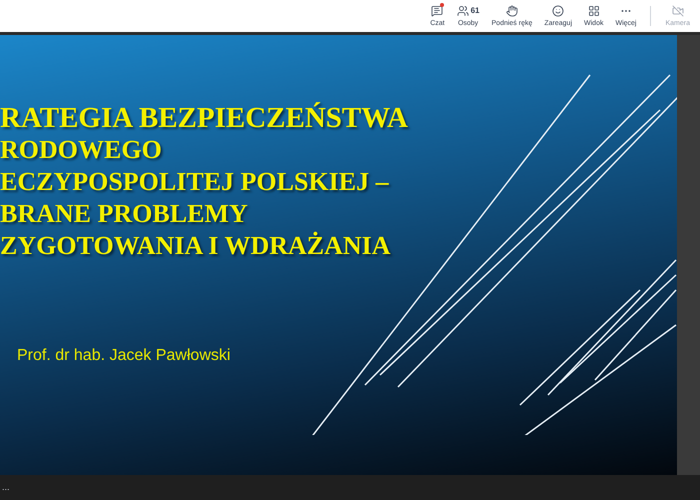 The image size is (700, 500). Describe the element at coordinates (462, 10) in the screenshot. I see `people-icon` at that location.